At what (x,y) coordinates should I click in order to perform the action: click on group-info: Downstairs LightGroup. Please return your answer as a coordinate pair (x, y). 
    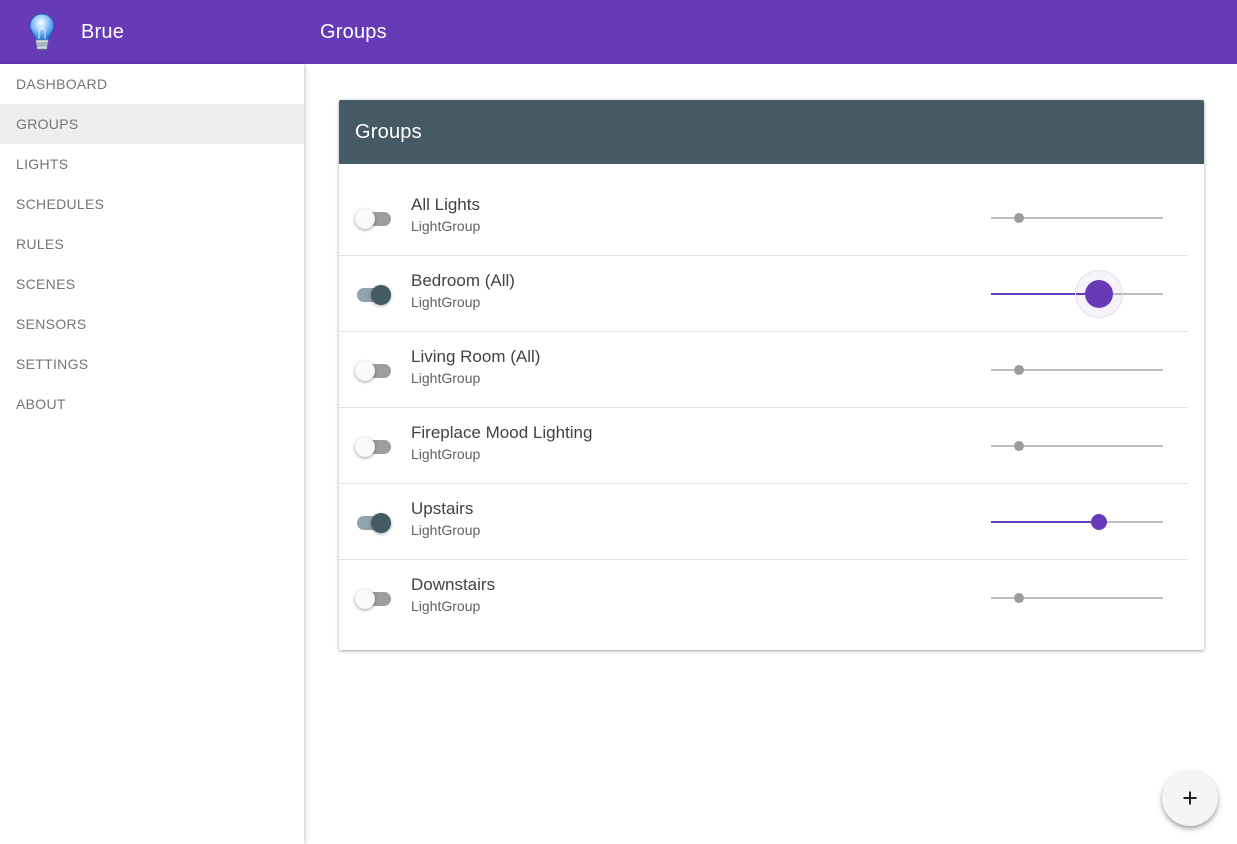
    Looking at the image, I should click on (453, 595).